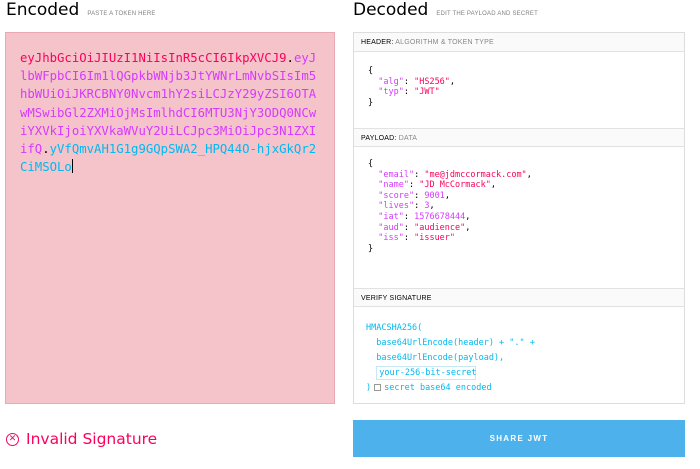 This screenshot has height=469, width=700. Describe the element at coordinates (455, 185) in the screenshot. I see `json-value: "JD McCormack"` at that location.